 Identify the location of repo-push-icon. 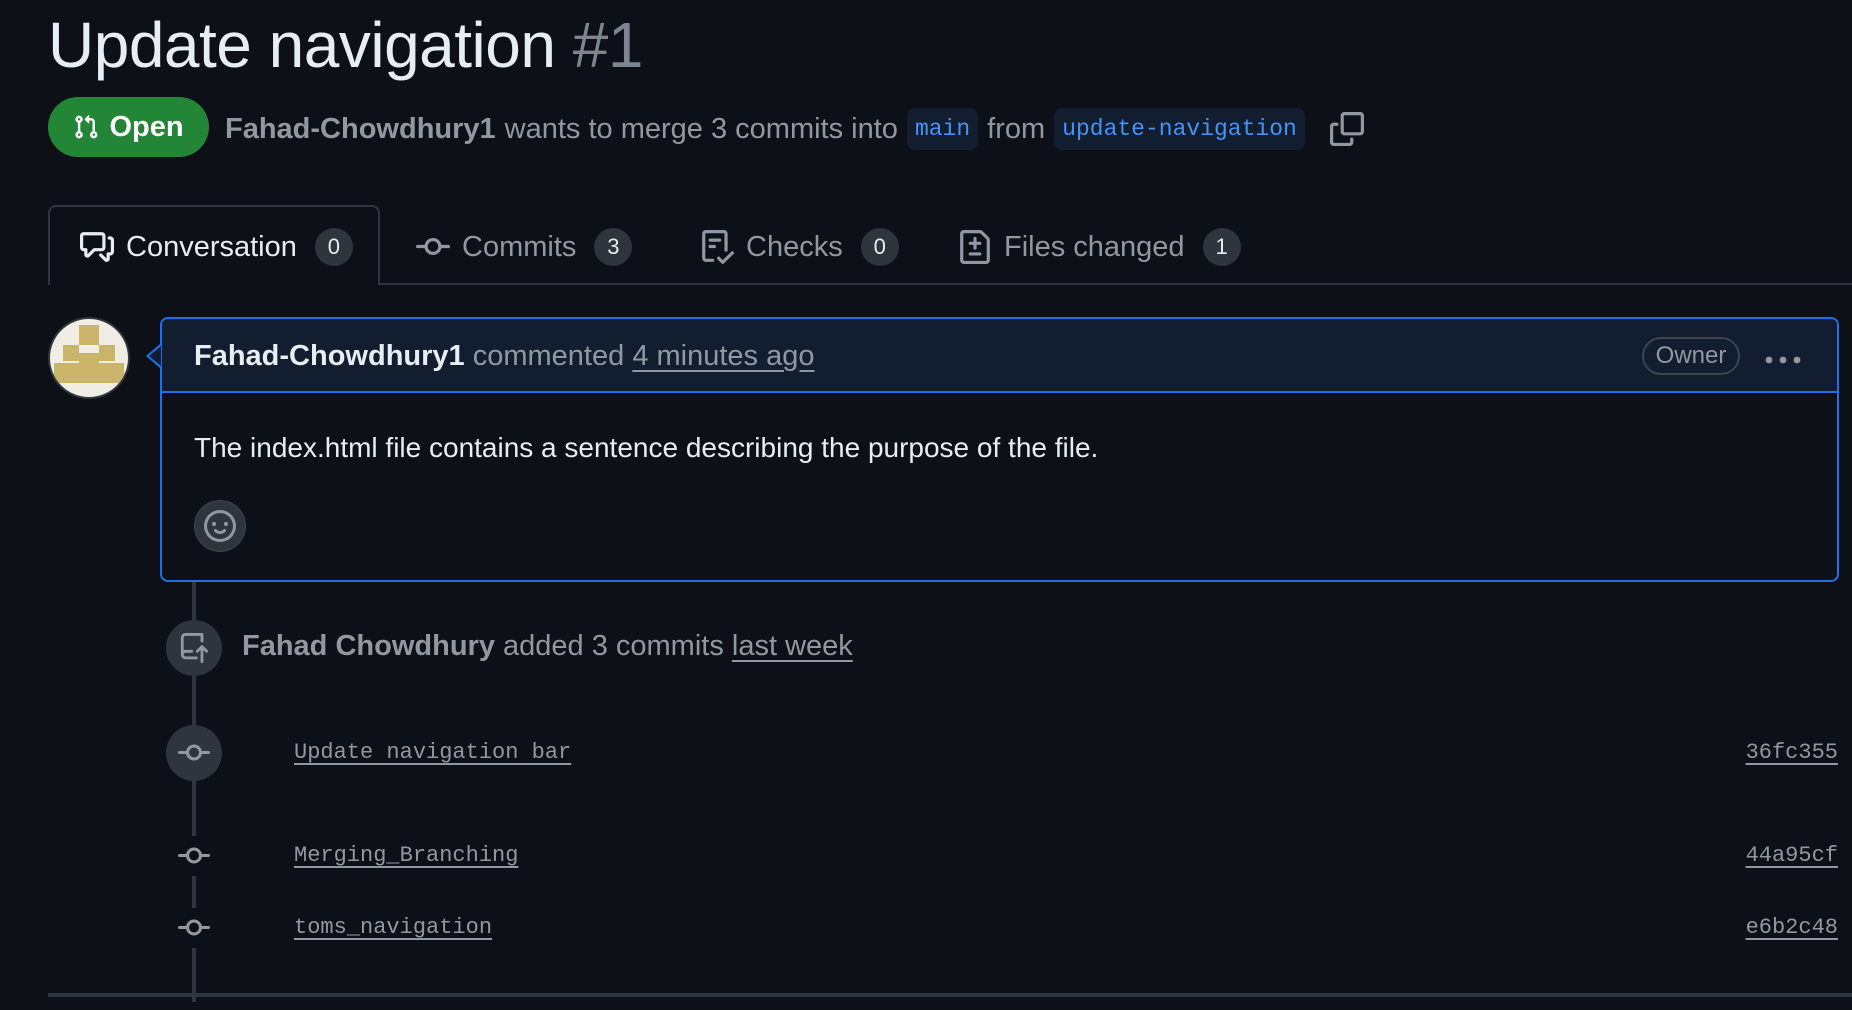
(194, 648).